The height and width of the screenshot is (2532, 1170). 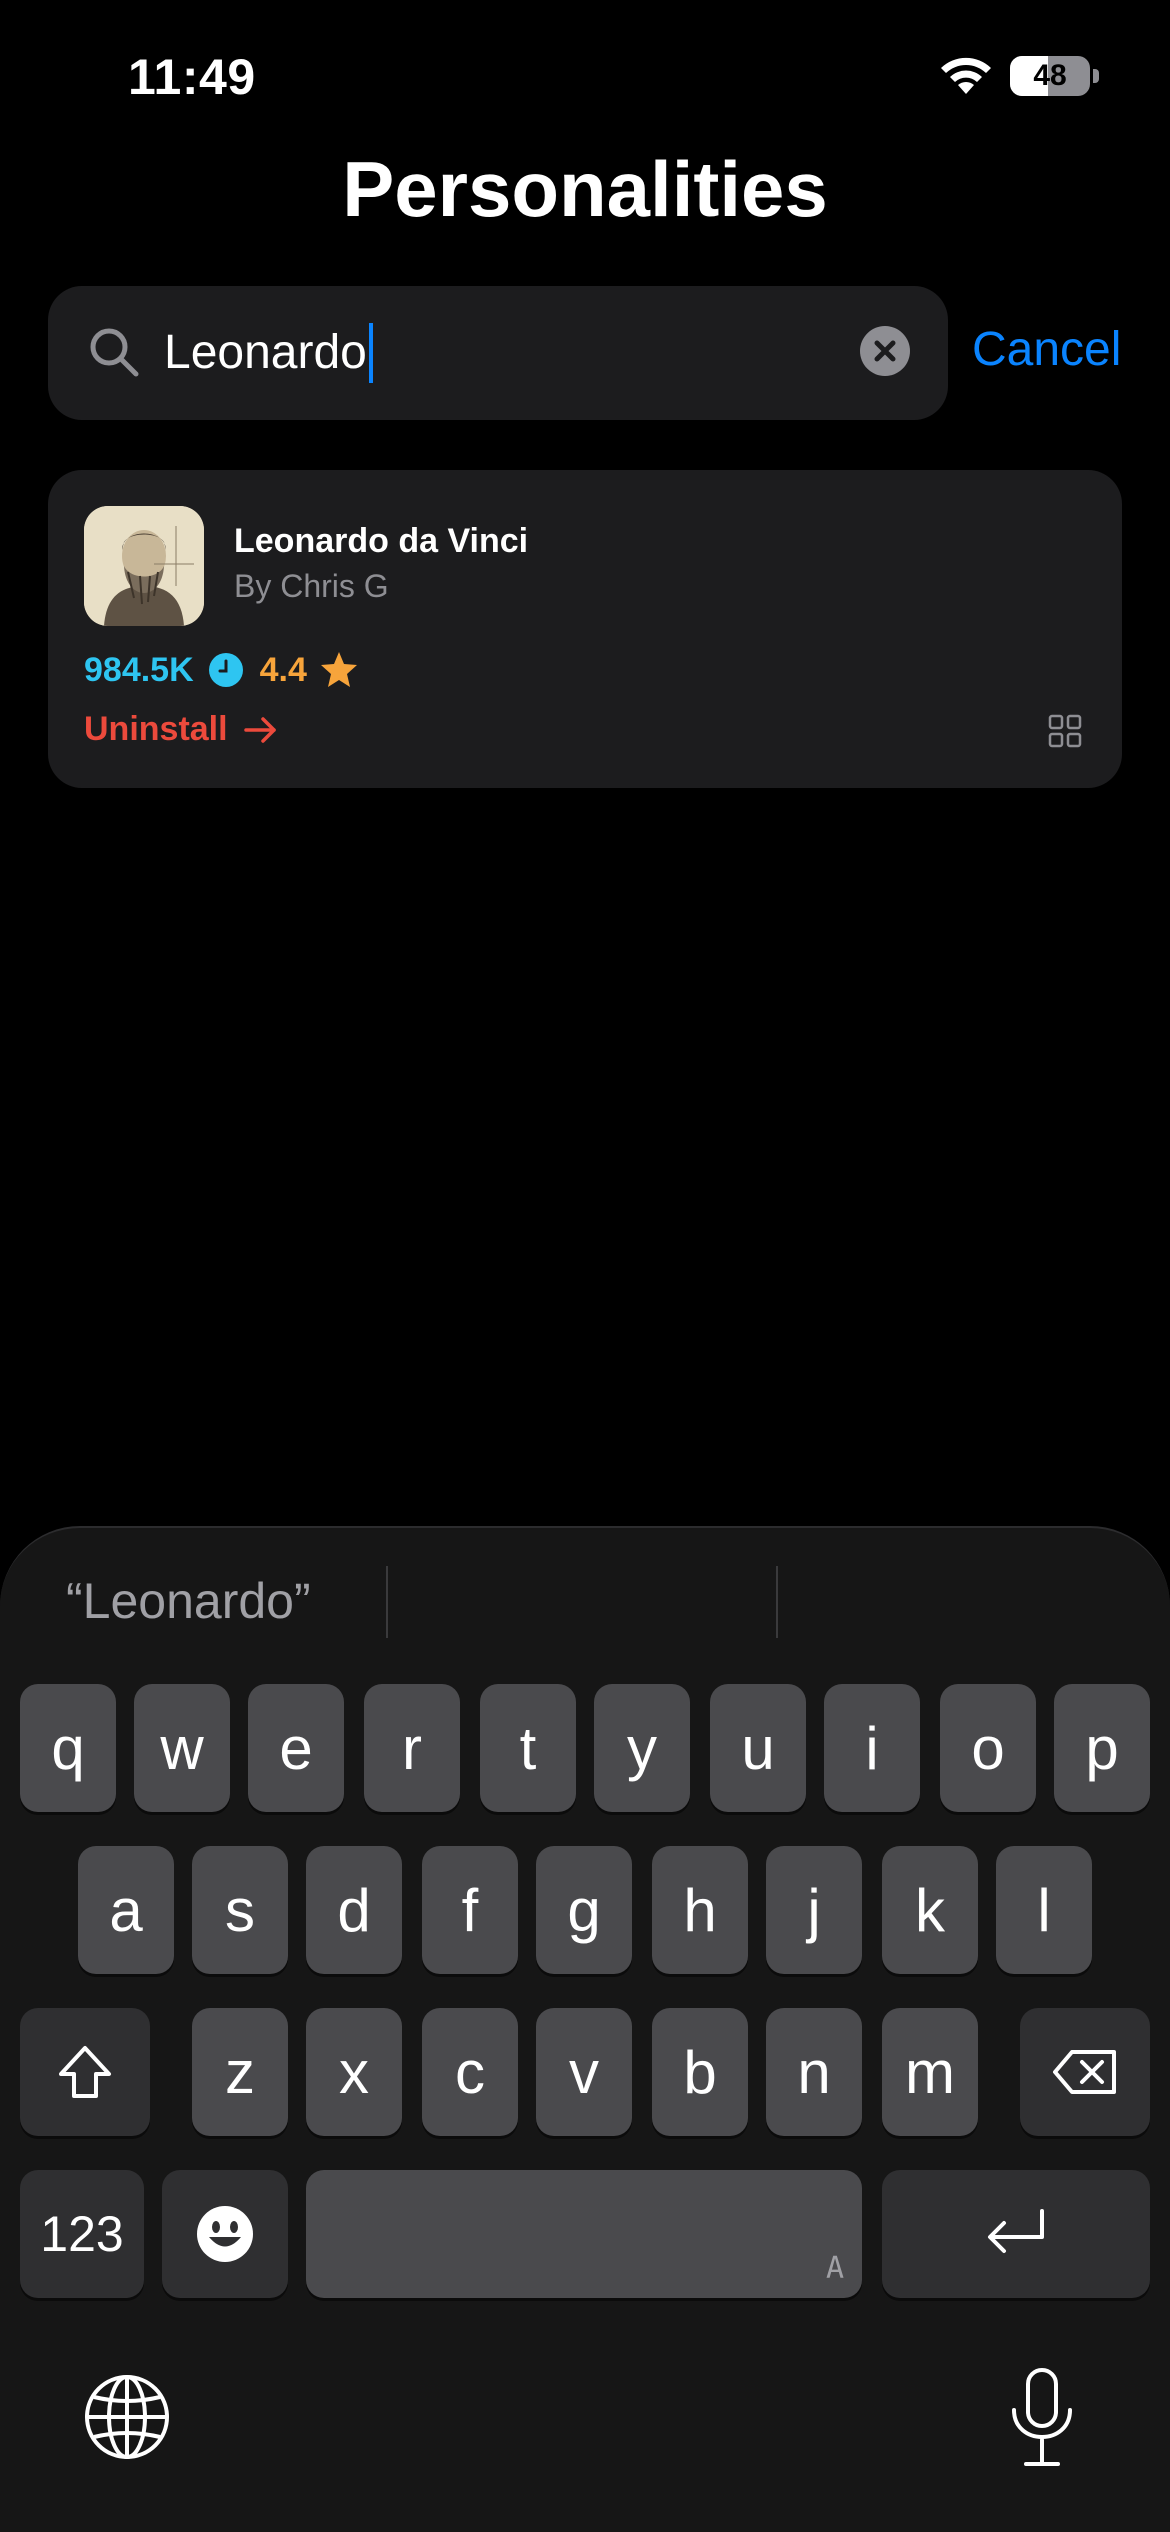 I want to click on key-v: v, so click(x=584, y=2072).